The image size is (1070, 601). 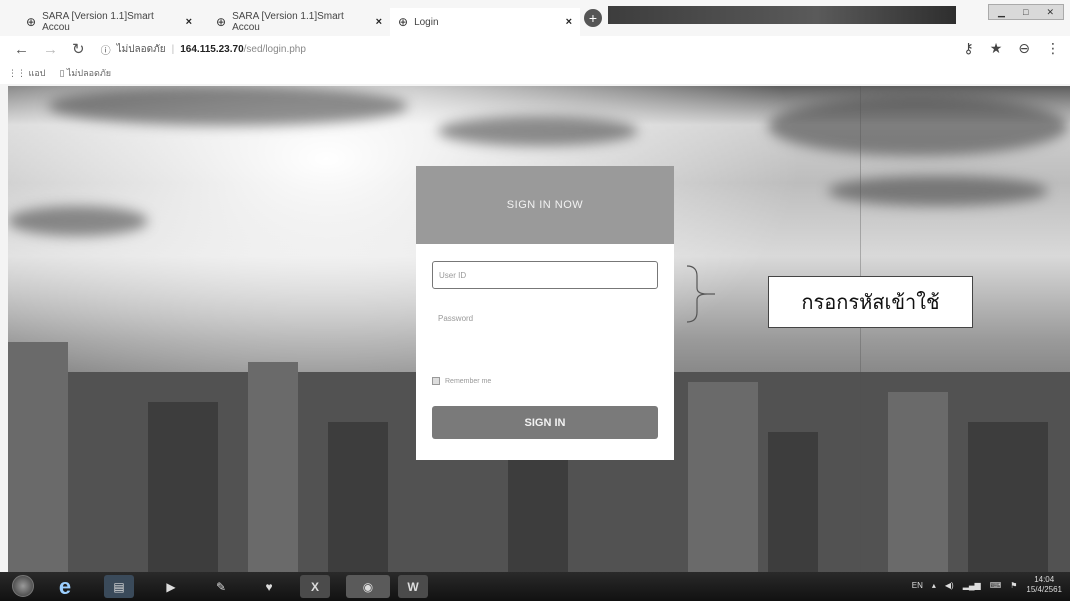 I want to click on sign-in-button: SIGN IN, so click(x=545, y=422).